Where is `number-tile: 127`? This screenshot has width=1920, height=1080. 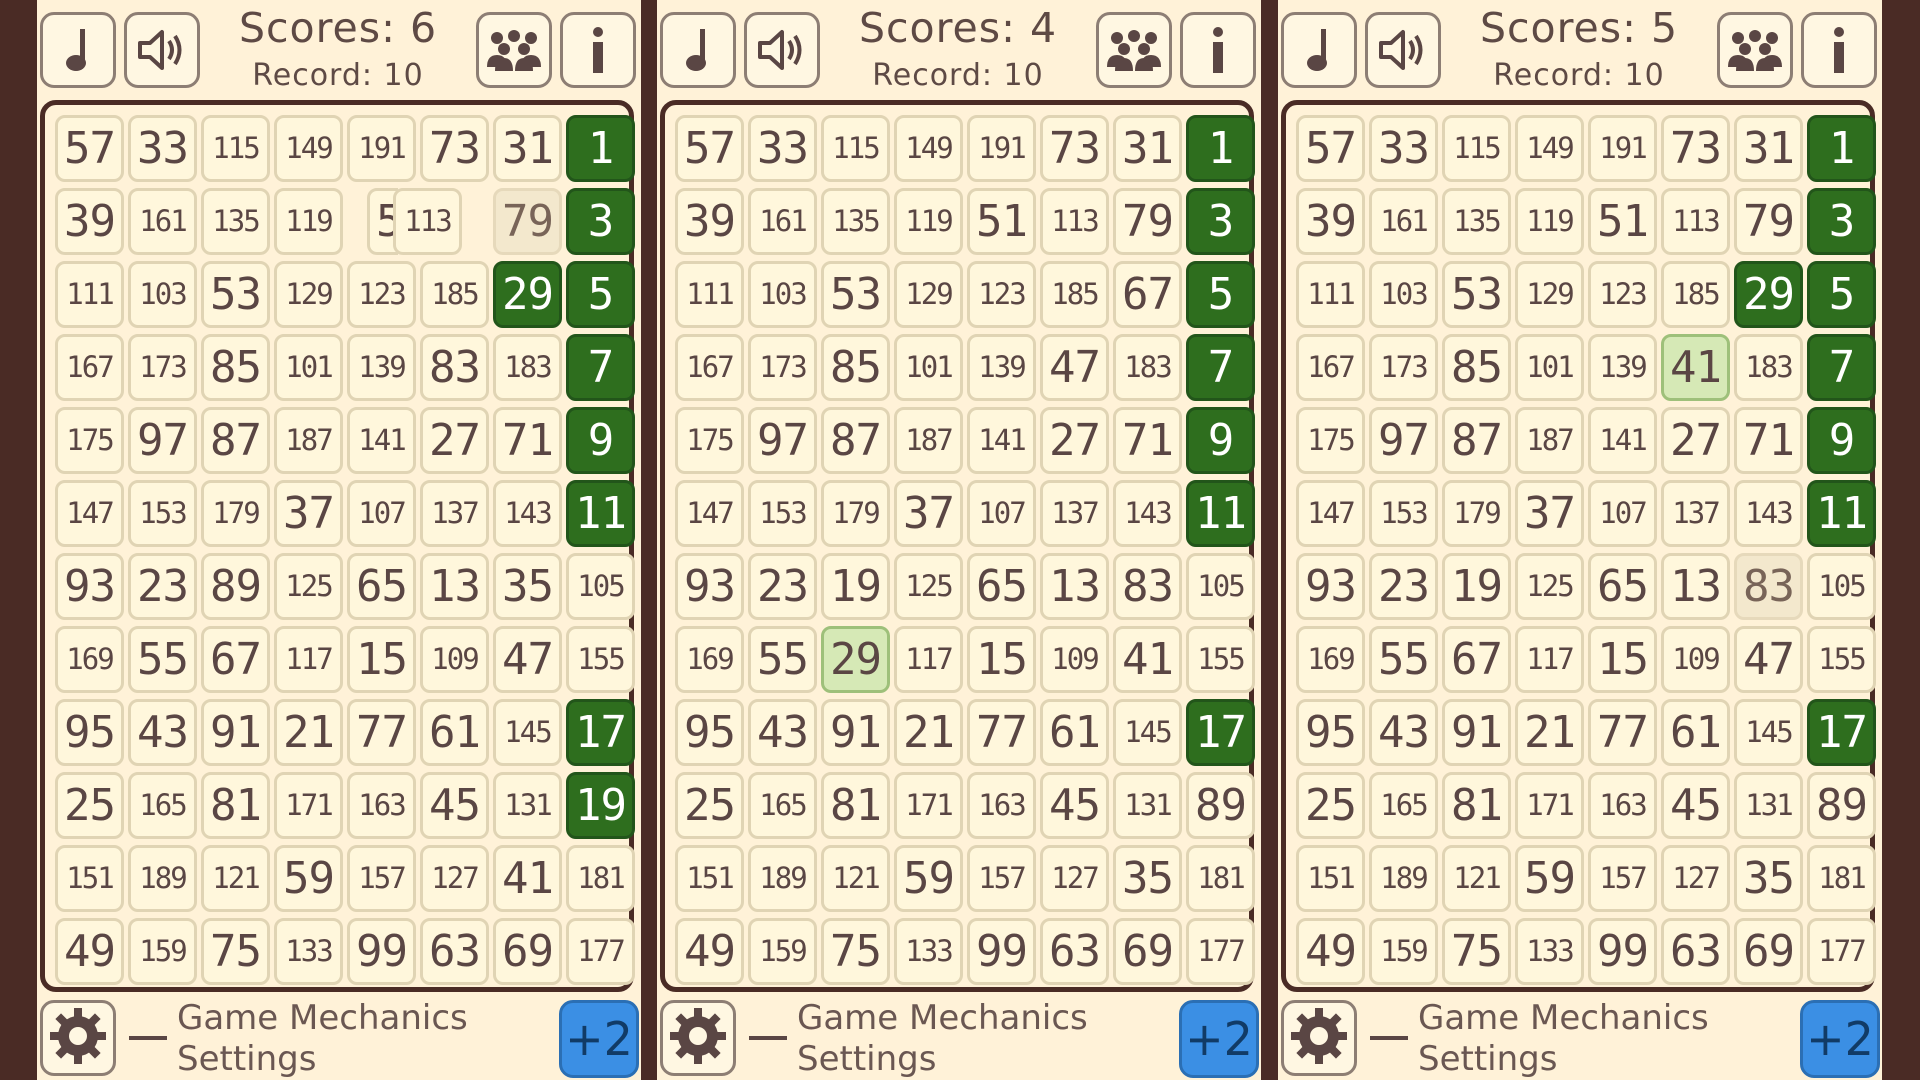
number-tile: 127 is located at coordinates (1074, 878).